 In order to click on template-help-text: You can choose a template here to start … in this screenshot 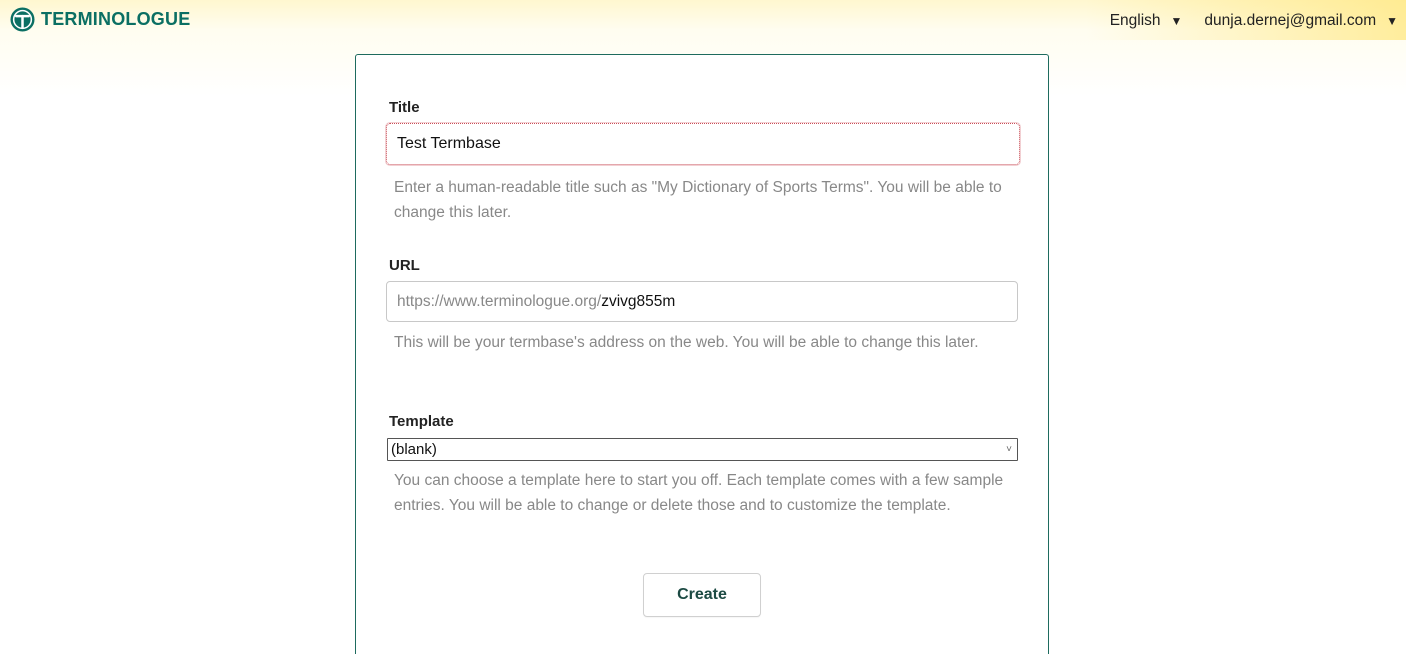, I will do `click(699, 493)`.